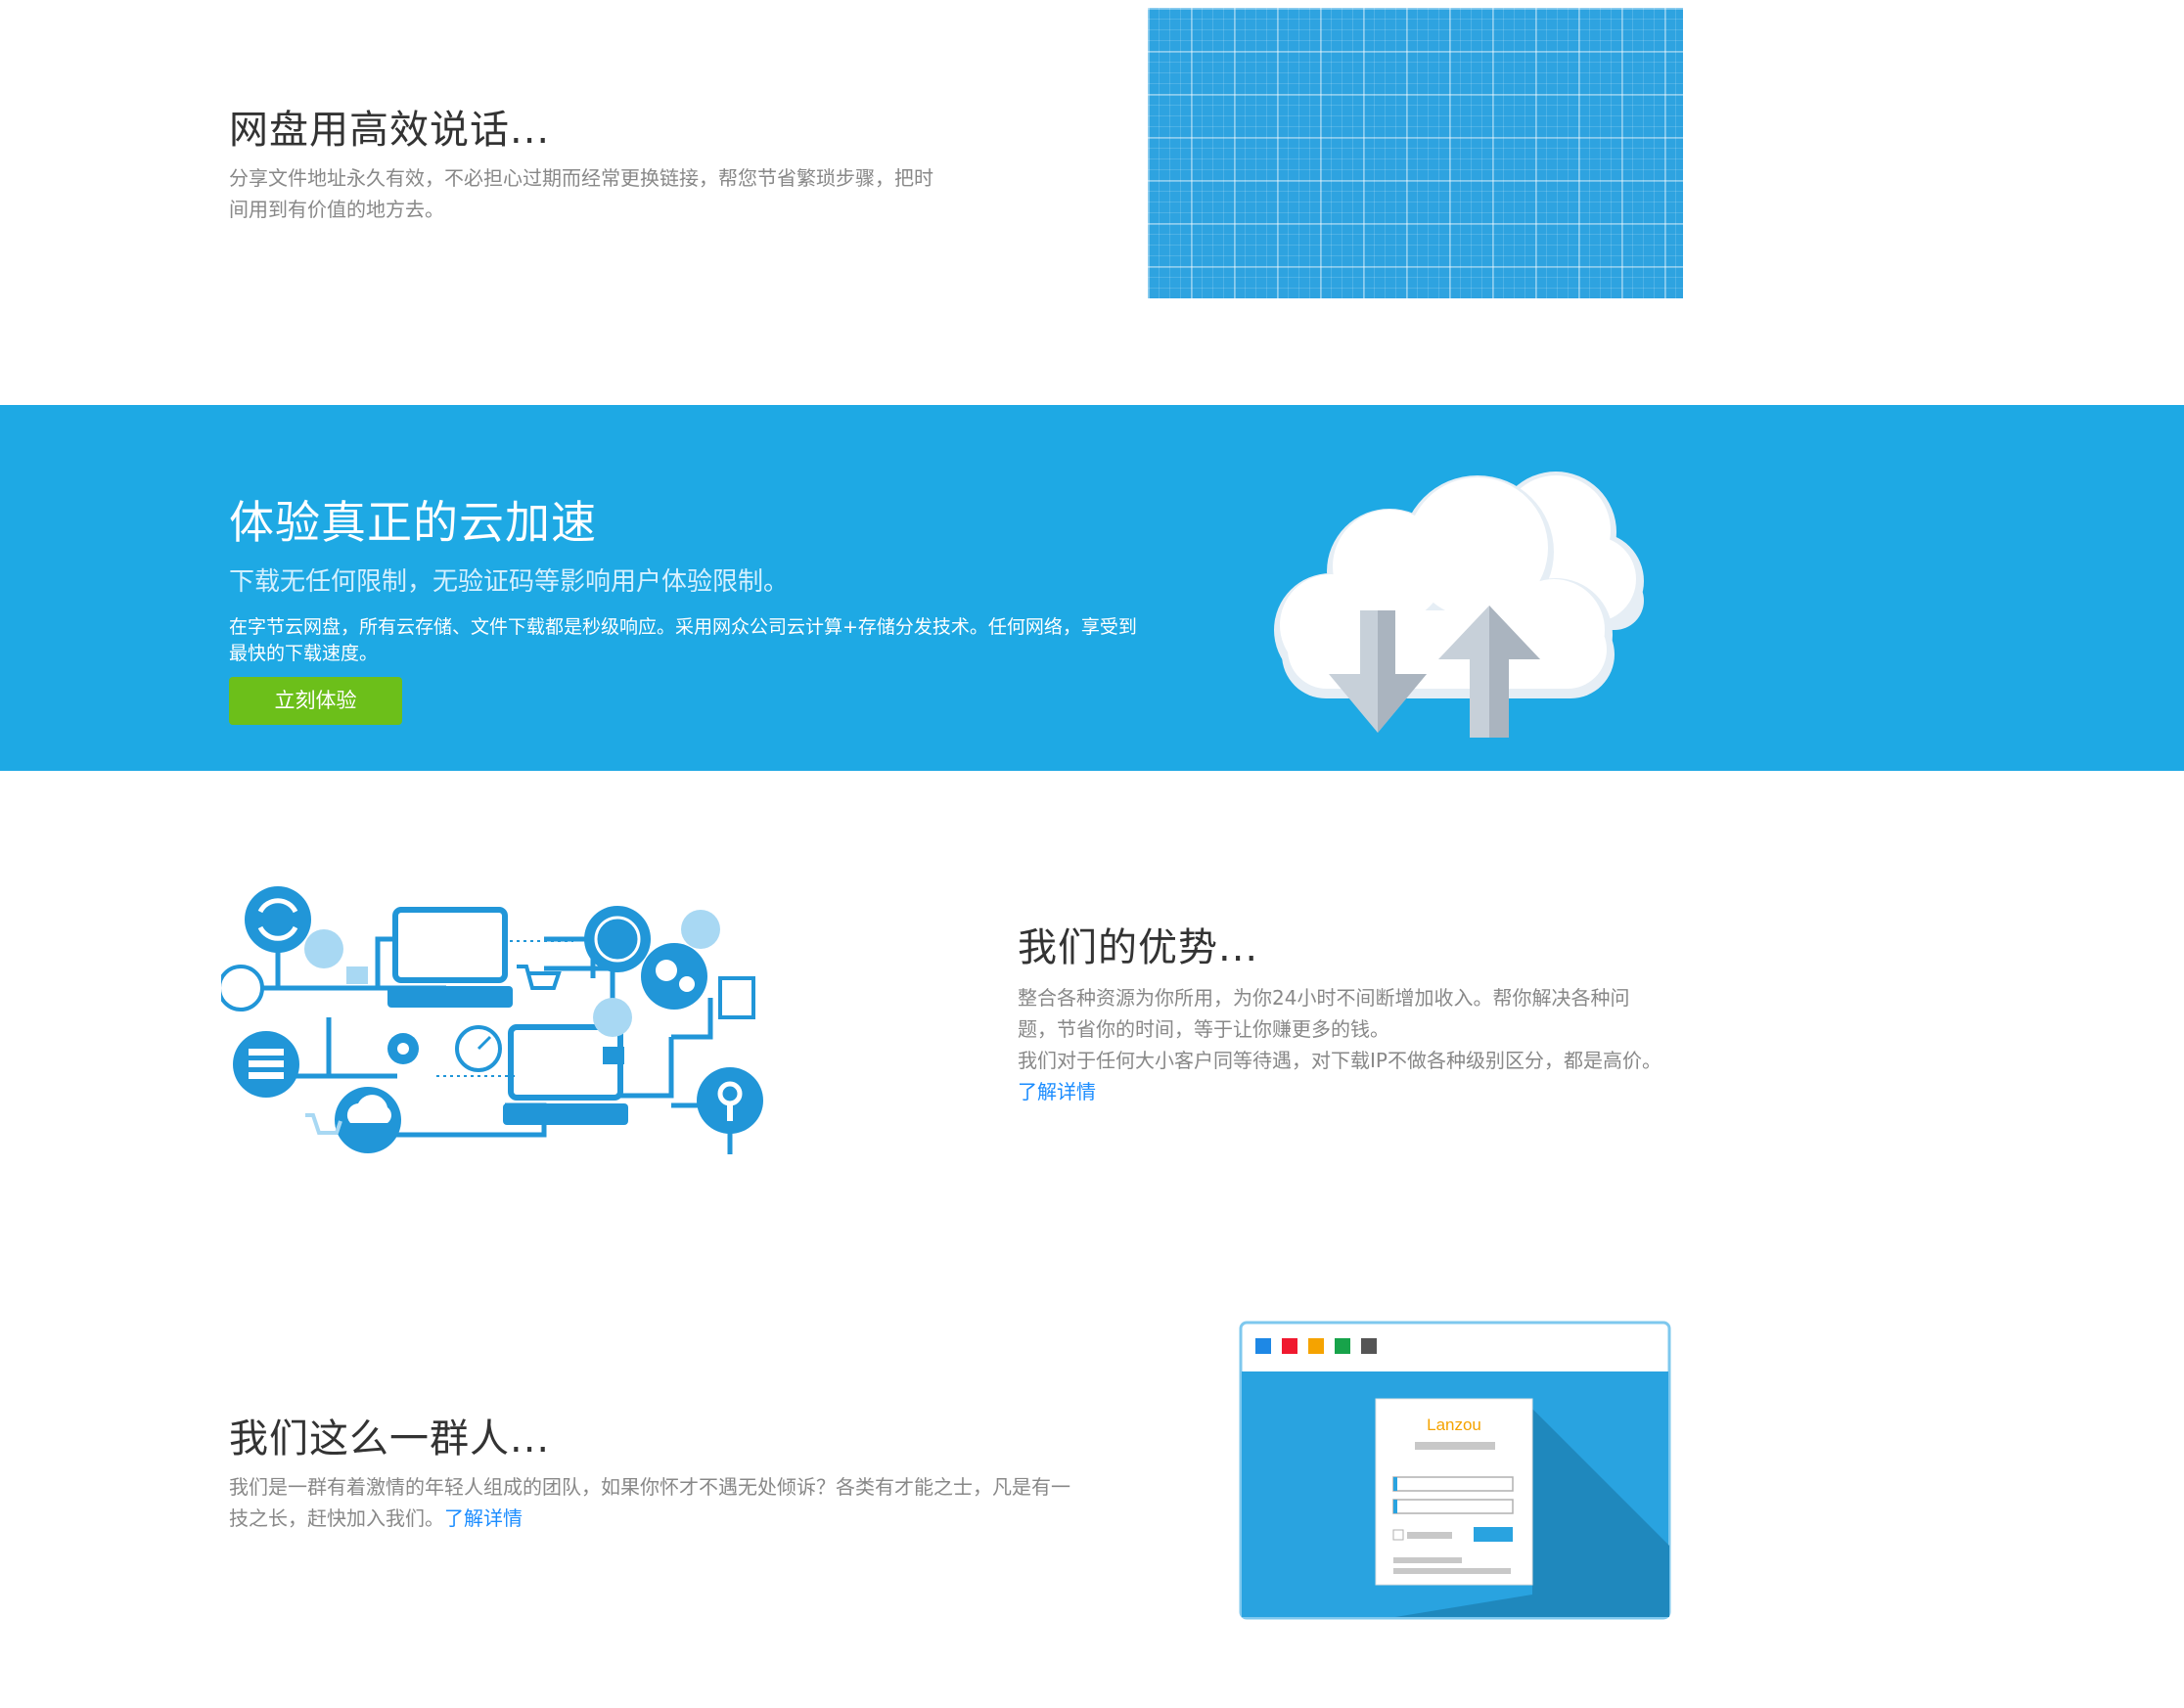 This screenshot has width=2184, height=1708. What do you see at coordinates (1459, 605) in the screenshot?
I see `cloud-upload-download-icon` at bounding box center [1459, 605].